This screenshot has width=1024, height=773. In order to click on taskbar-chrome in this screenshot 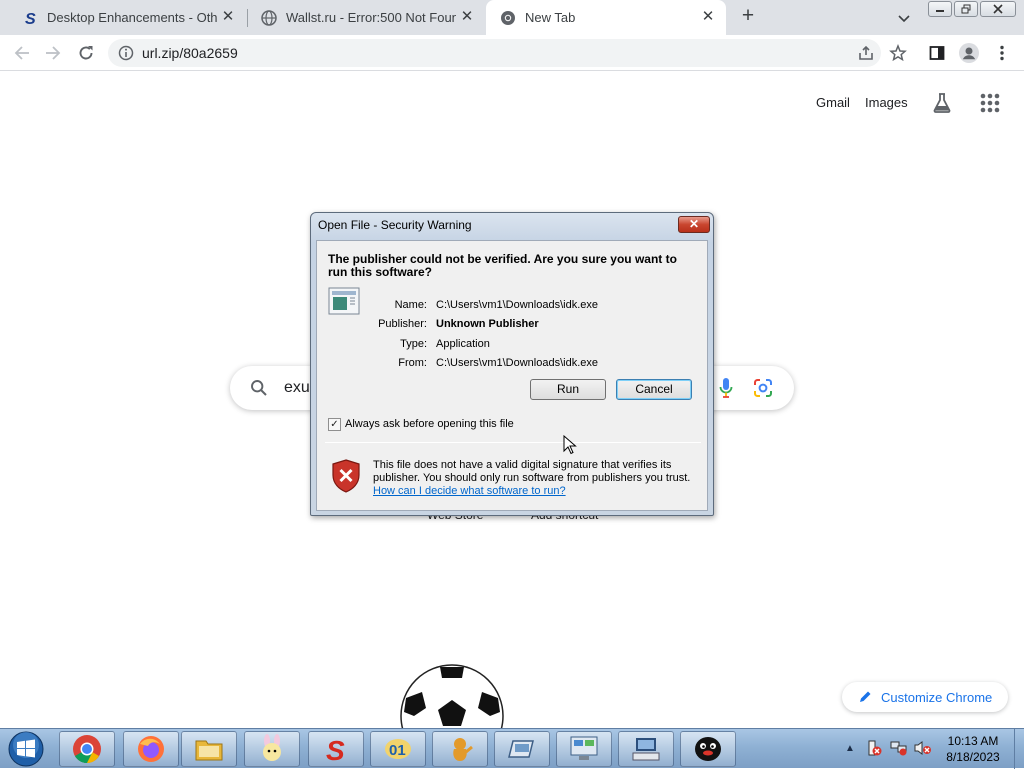, I will do `click(87, 749)`.